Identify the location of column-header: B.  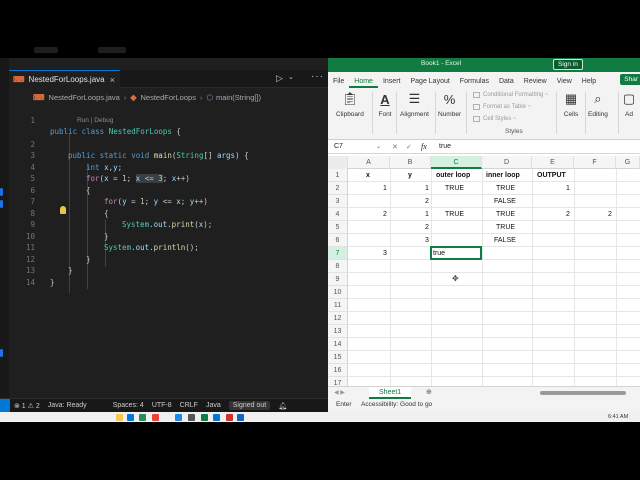
(410, 162).